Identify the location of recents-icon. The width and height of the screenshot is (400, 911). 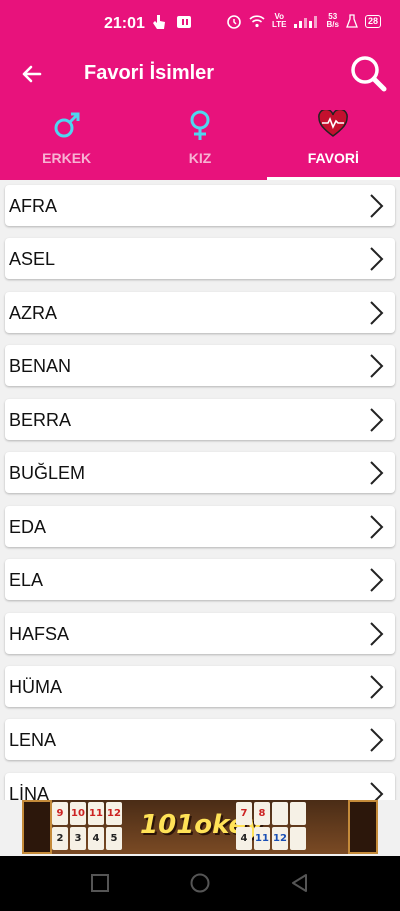
(100, 883).